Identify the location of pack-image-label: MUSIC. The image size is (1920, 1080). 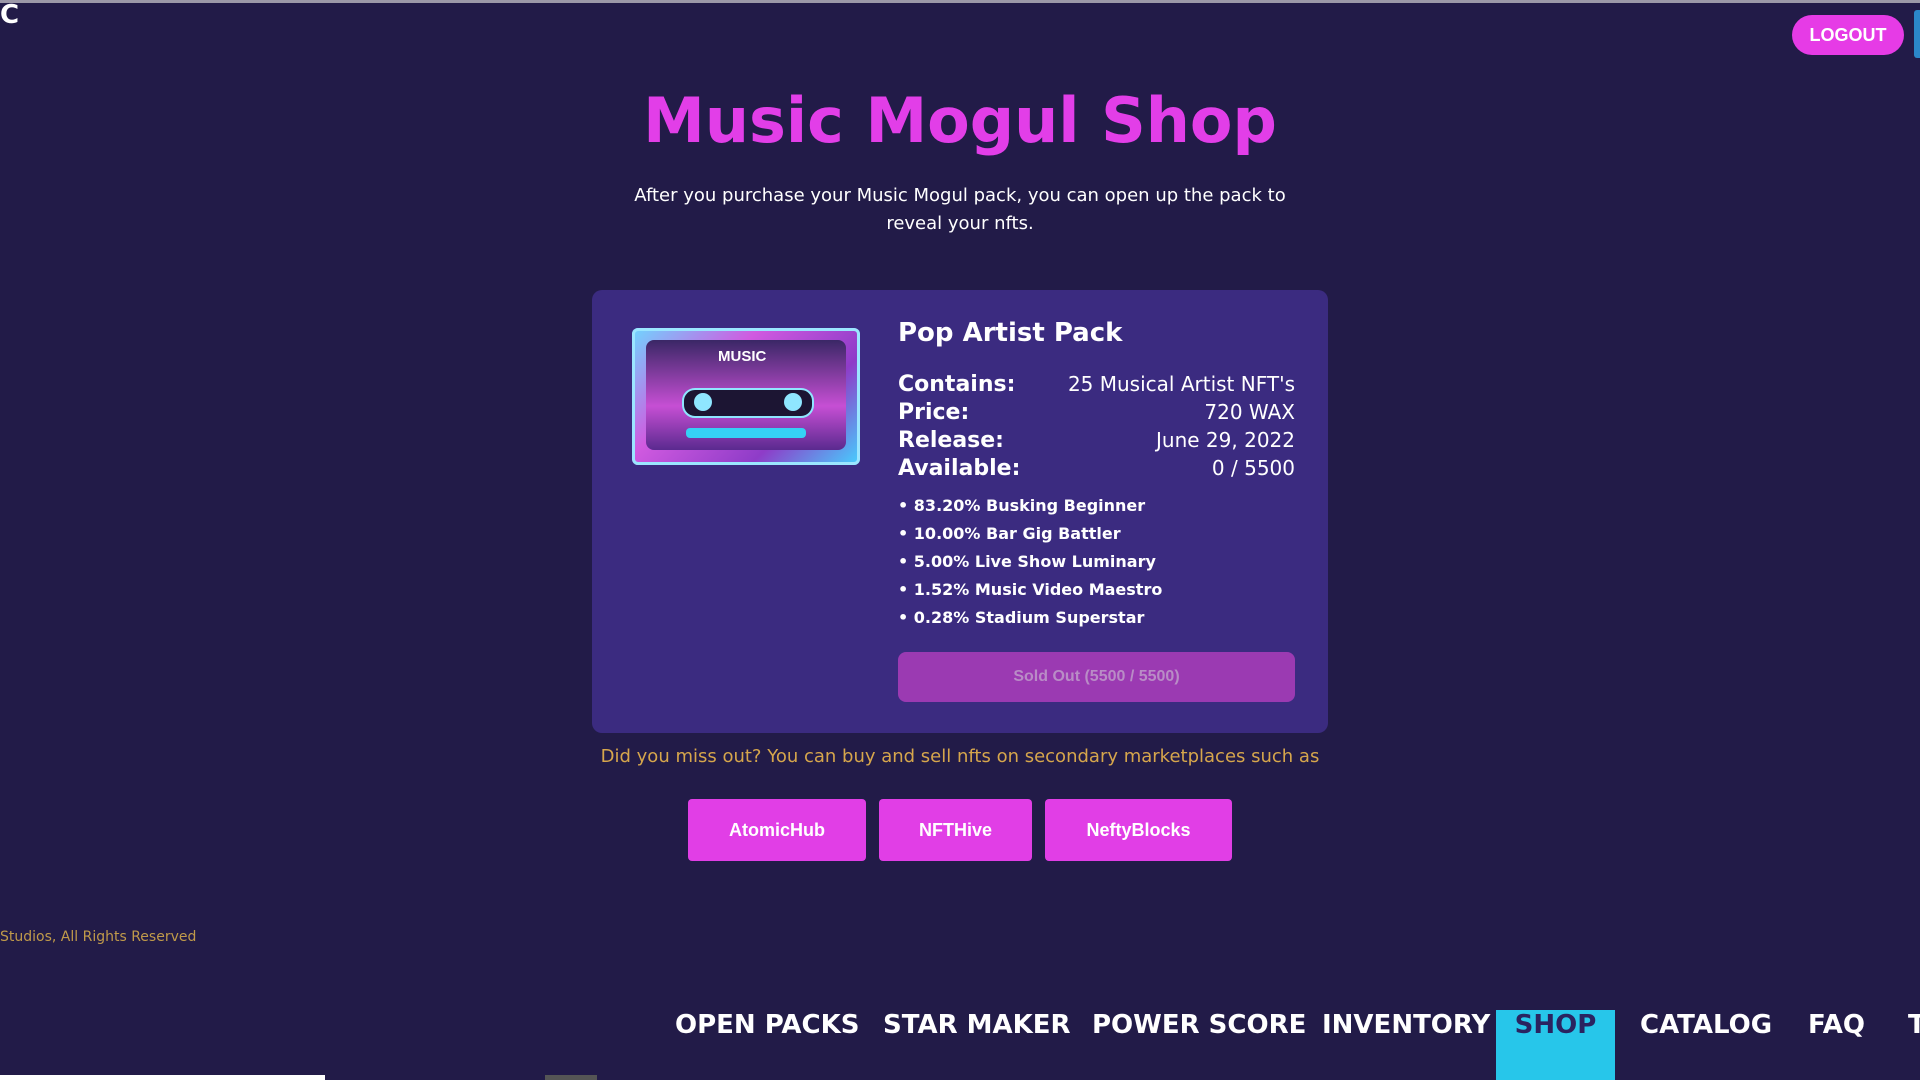
(742, 356).